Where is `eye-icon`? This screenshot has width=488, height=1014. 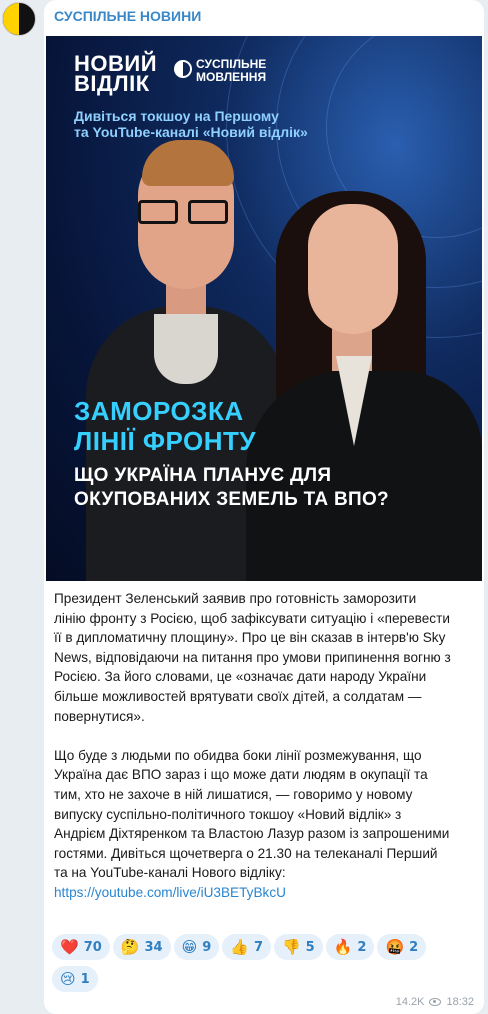
eye-icon is located at coordinates (435, 1002).